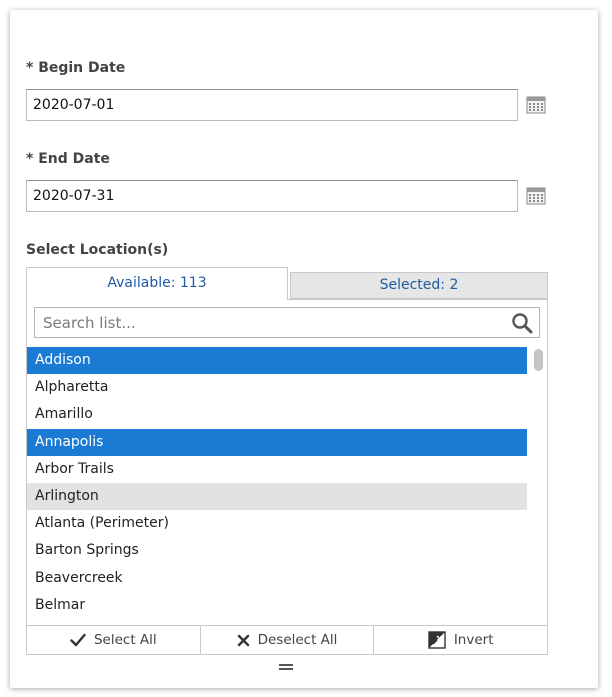 The width and height of the screenshot is (612, 697). Describe the element at coordinates (277, 578) in the screenshot. I see `list-item: Beavercreek` at that location.